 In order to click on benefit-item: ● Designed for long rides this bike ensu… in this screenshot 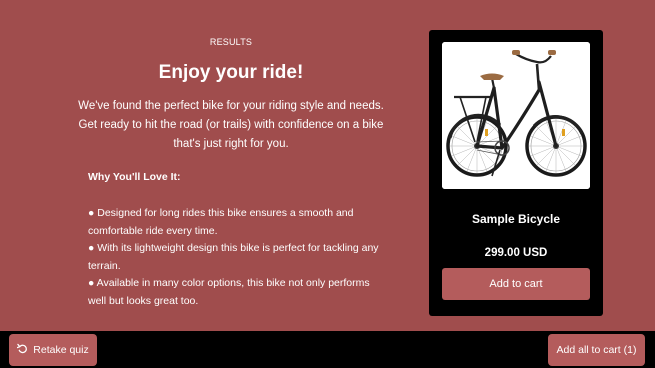, I will do `click(221, 222)`.